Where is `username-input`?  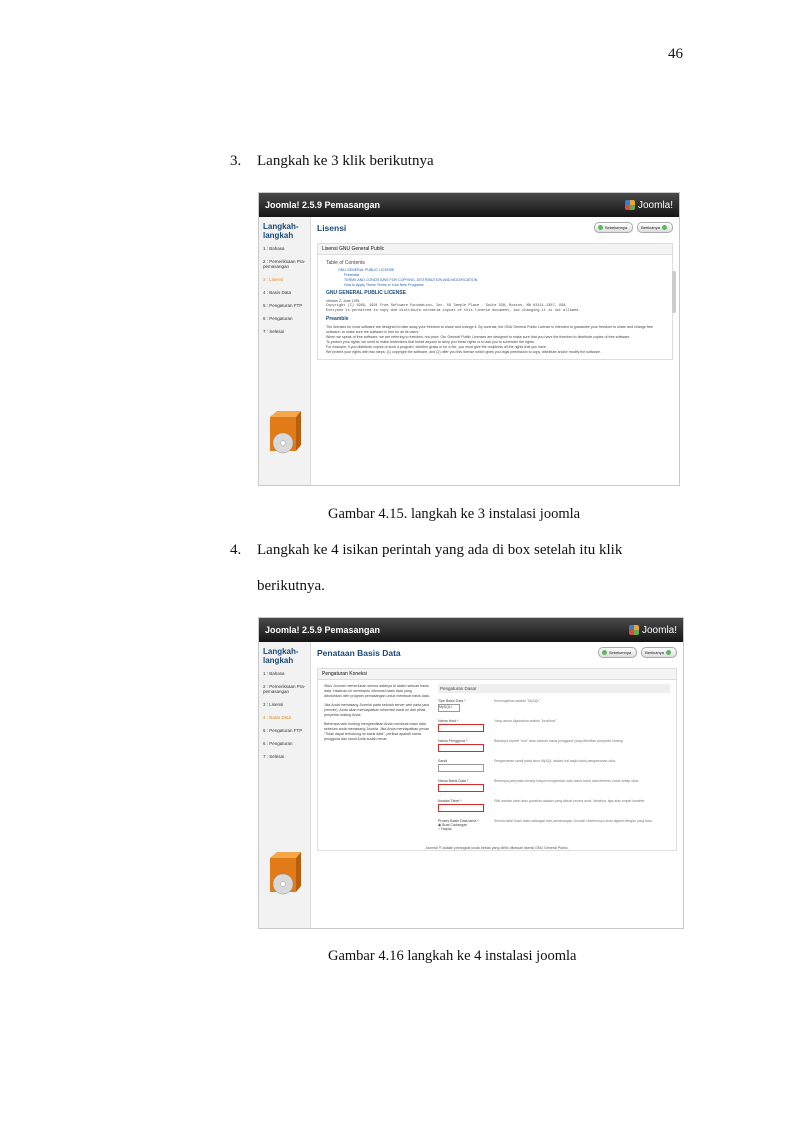 username-input is located at coordinates (461, 748).